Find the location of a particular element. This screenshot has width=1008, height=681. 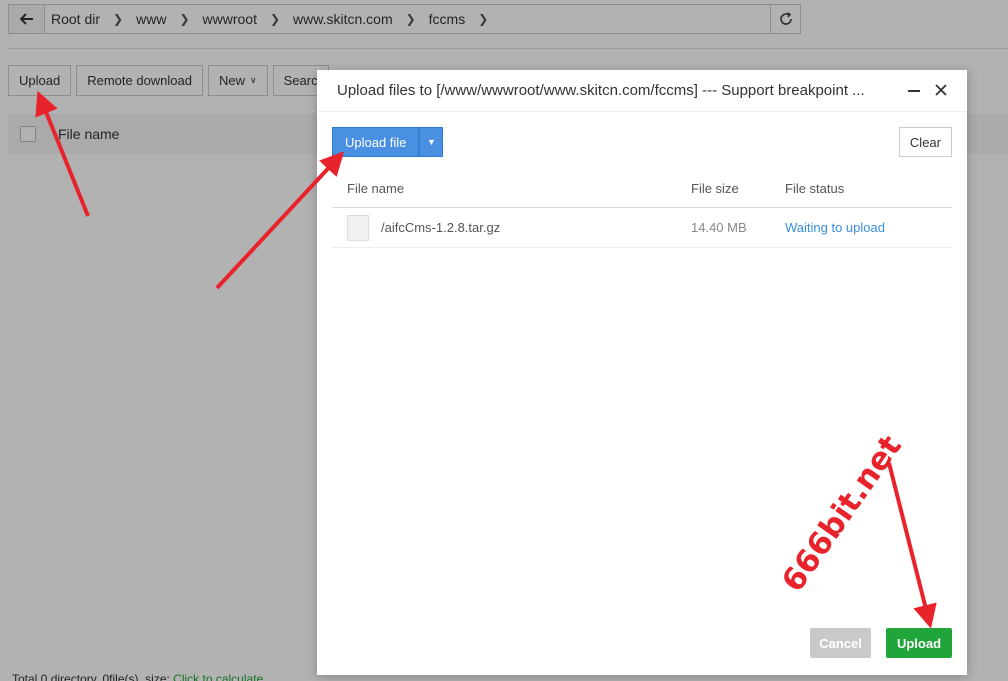

file-name-cell: /aifcCms-1.2.8.tar.gz is located at coordinates (504, 227).